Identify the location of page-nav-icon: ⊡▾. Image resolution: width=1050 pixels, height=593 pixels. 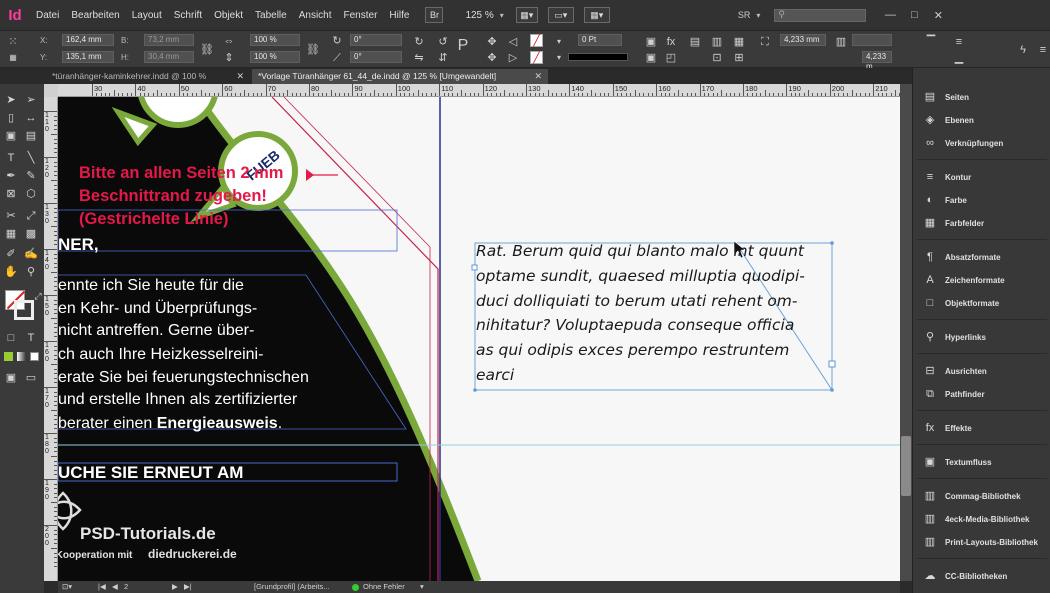
(67, 586).